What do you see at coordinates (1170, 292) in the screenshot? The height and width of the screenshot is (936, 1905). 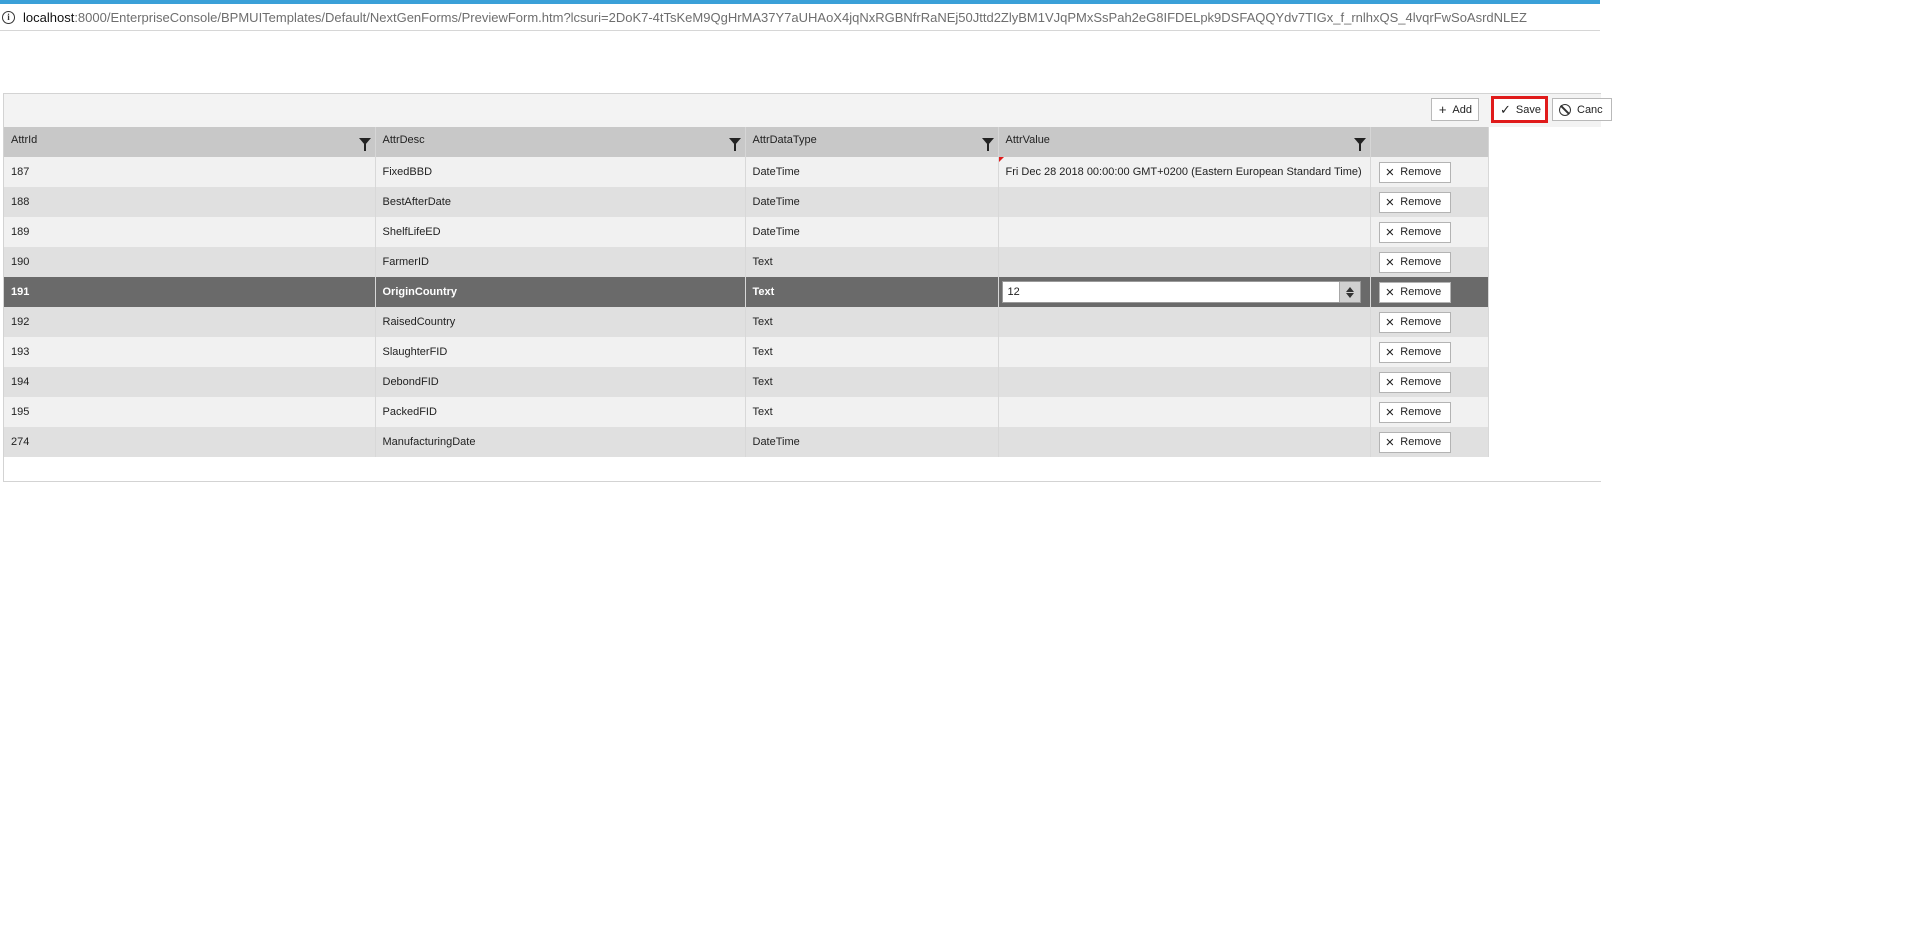 I see `value-input` at bounding box center [1170, 292].